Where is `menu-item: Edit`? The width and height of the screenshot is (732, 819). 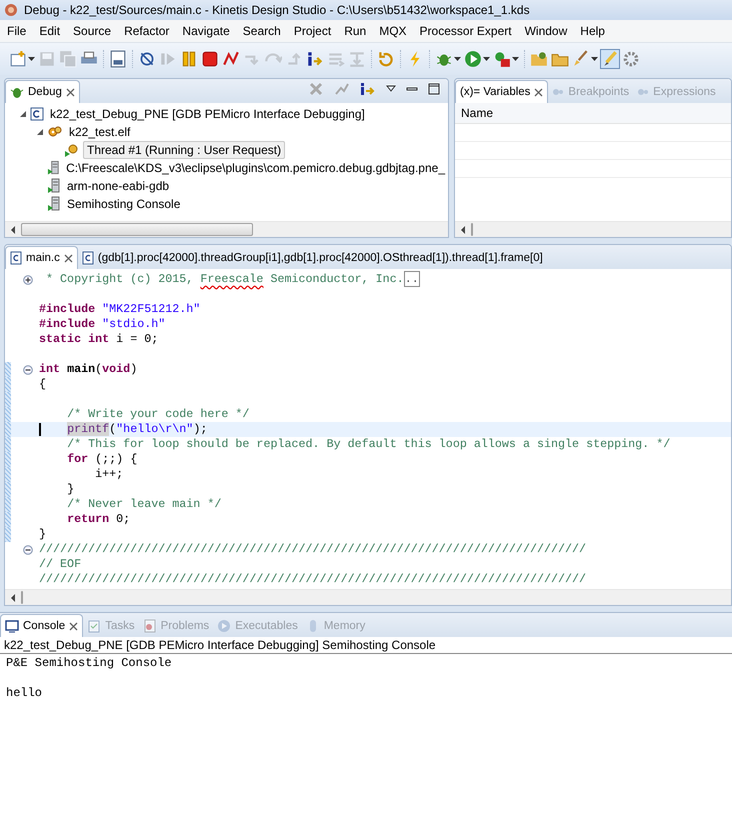
menu-item: Edit is located at coordinates (49, 31).